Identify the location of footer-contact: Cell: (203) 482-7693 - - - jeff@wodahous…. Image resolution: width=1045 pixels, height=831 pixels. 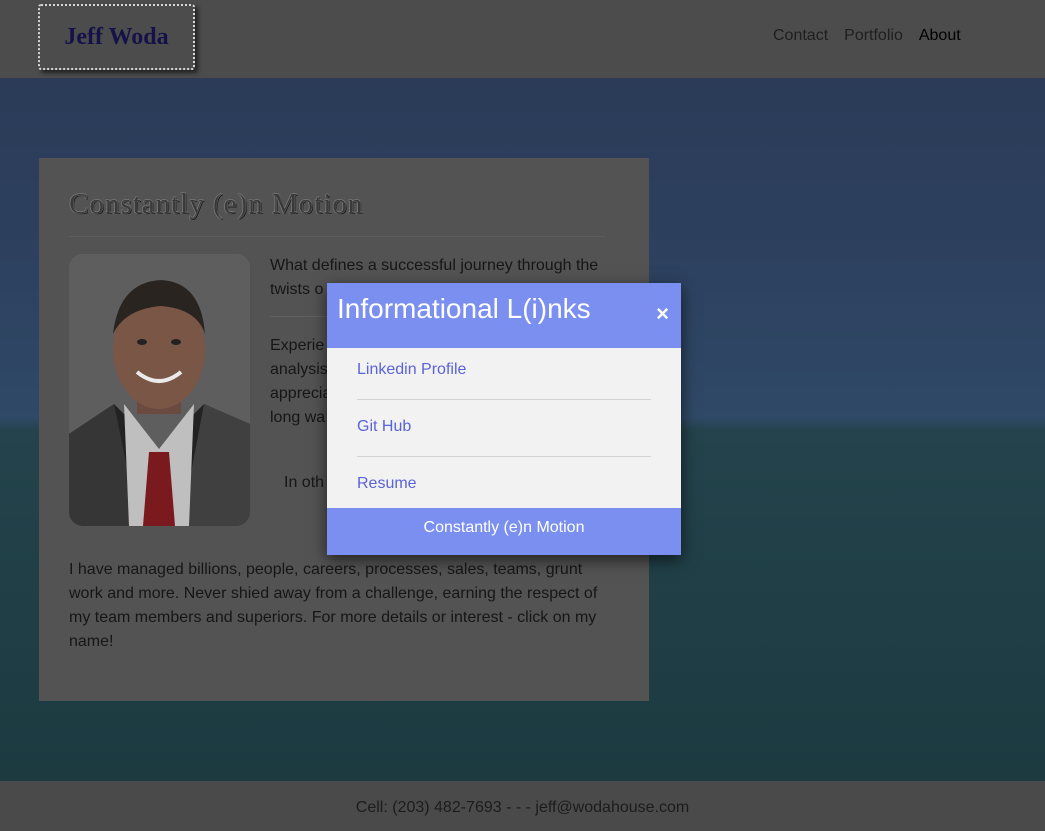
(522, 807).